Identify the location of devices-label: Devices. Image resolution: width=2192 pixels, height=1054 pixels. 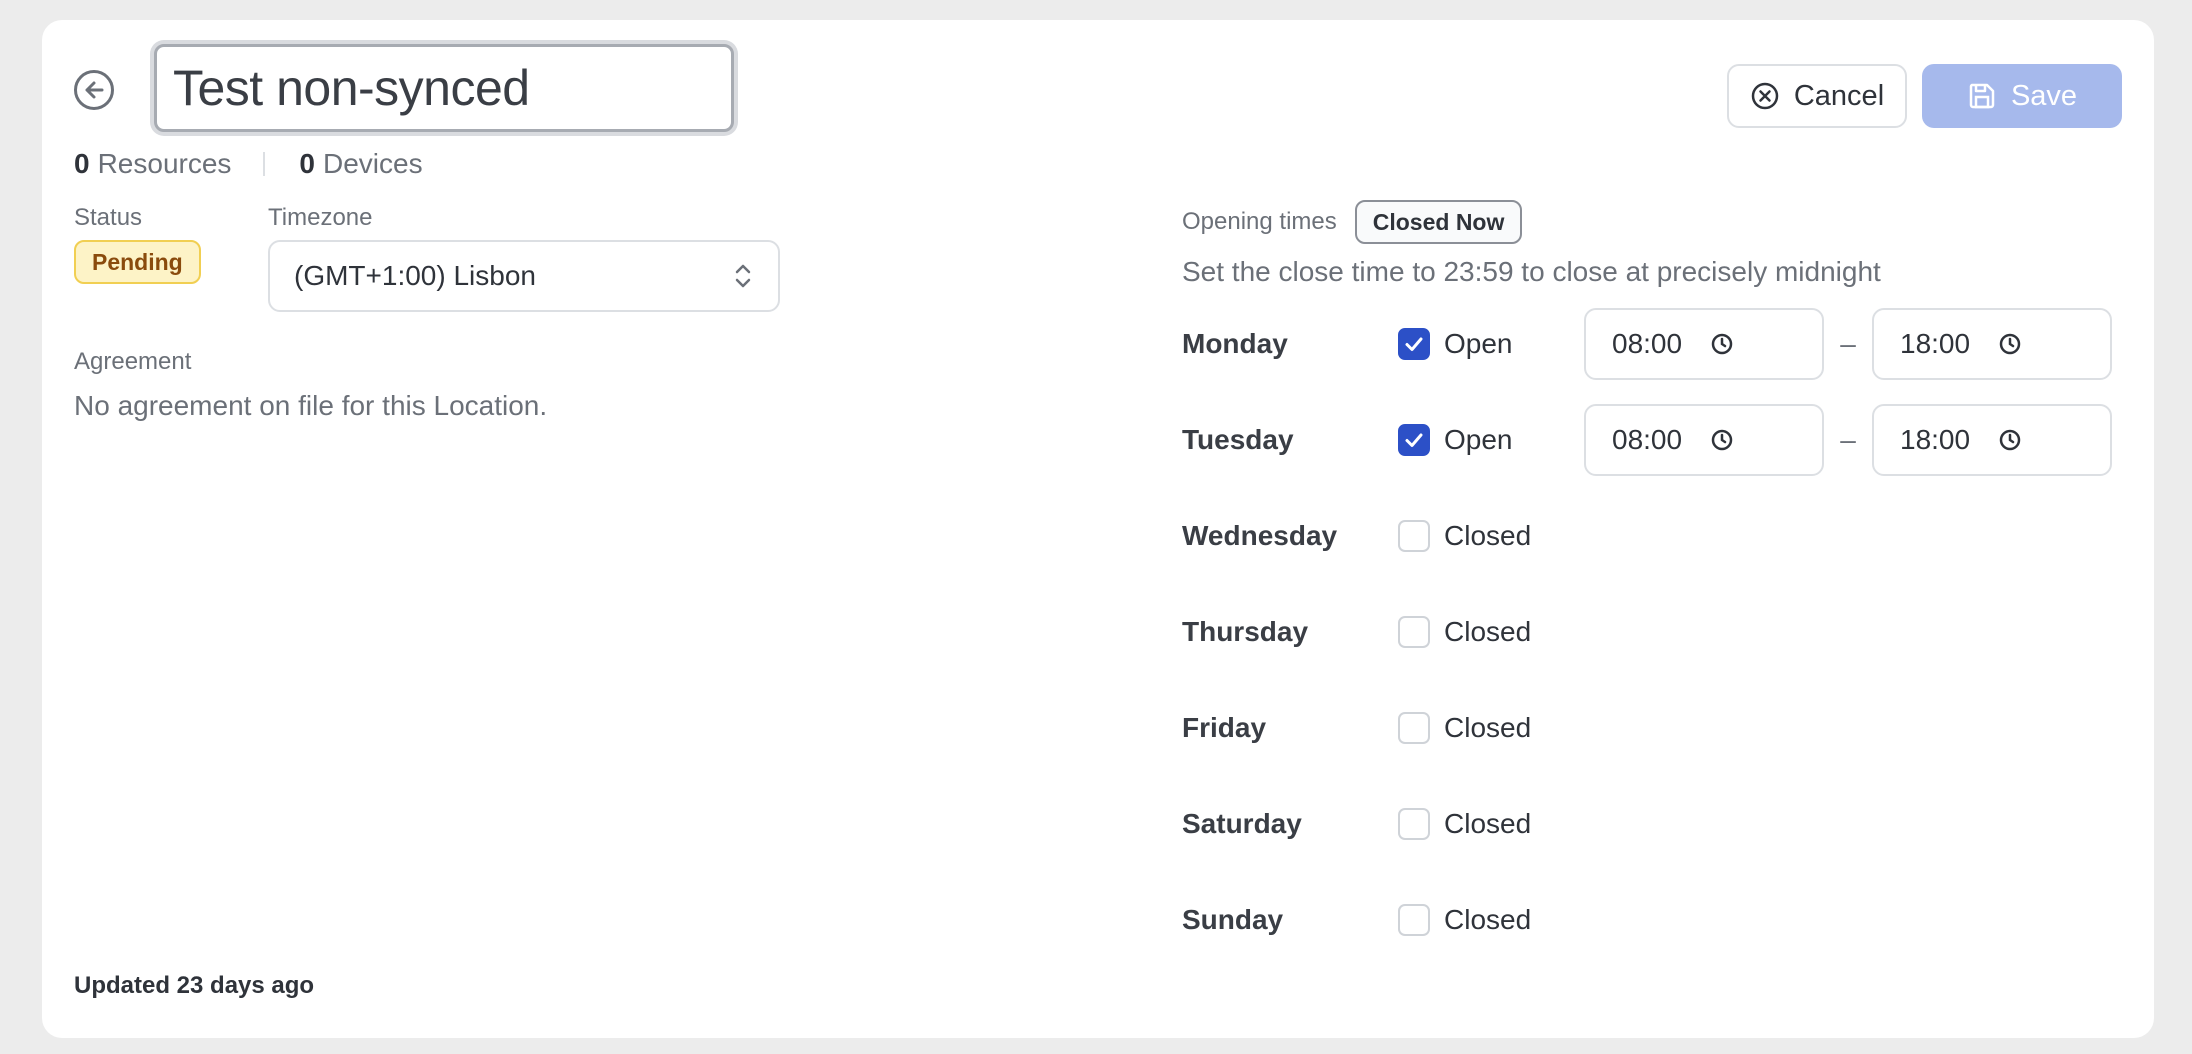
(373, 163).